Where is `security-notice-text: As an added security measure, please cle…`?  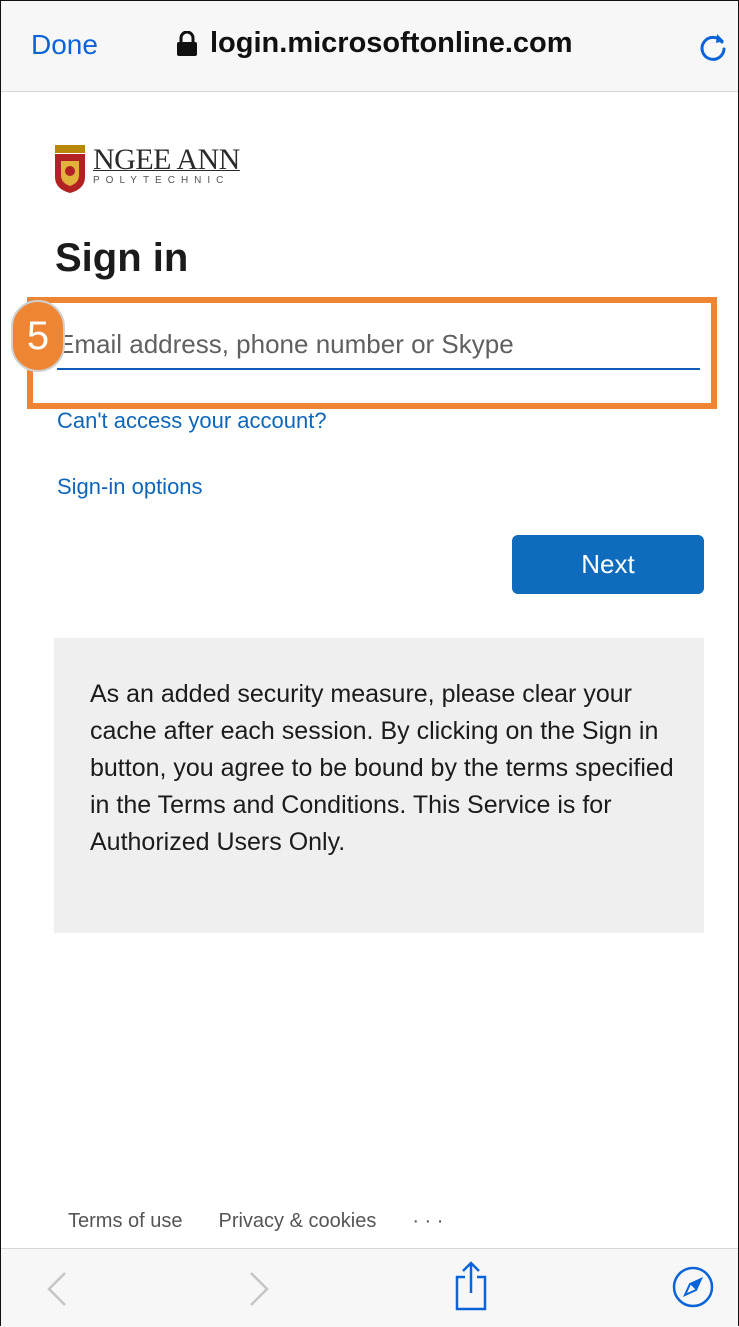 security-notice-text: As an added security measure, please cle… is located at coordinates (382, 768).